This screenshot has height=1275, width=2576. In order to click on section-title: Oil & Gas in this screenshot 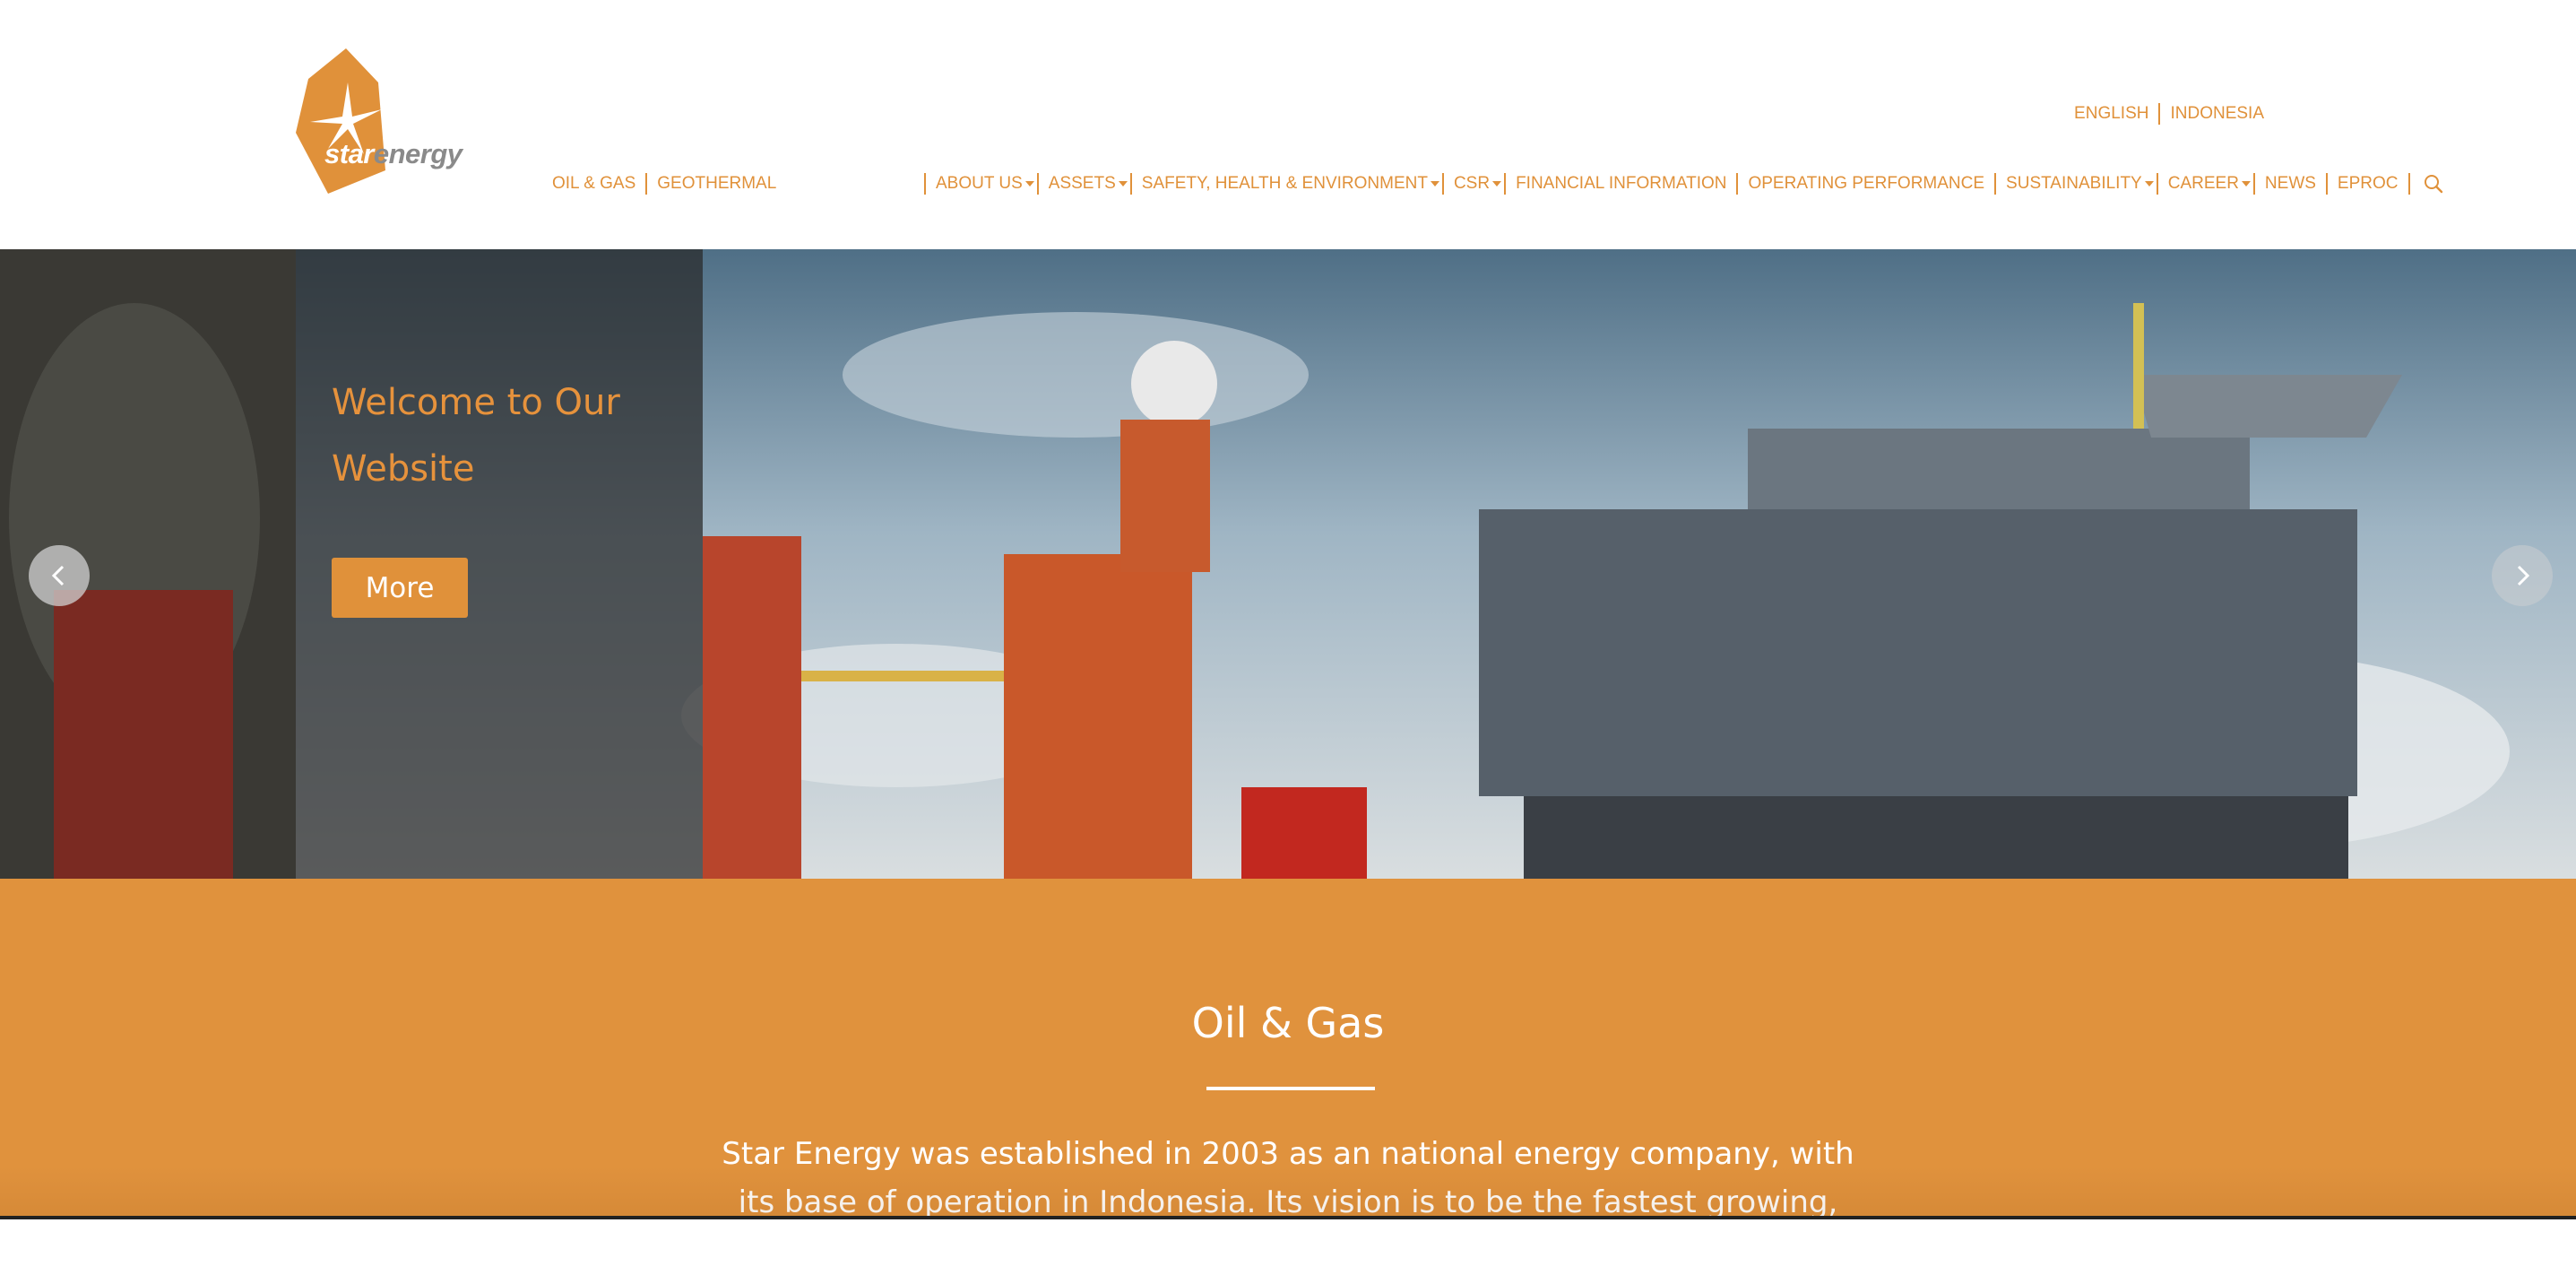, I will do `click(1288, 1023)`.